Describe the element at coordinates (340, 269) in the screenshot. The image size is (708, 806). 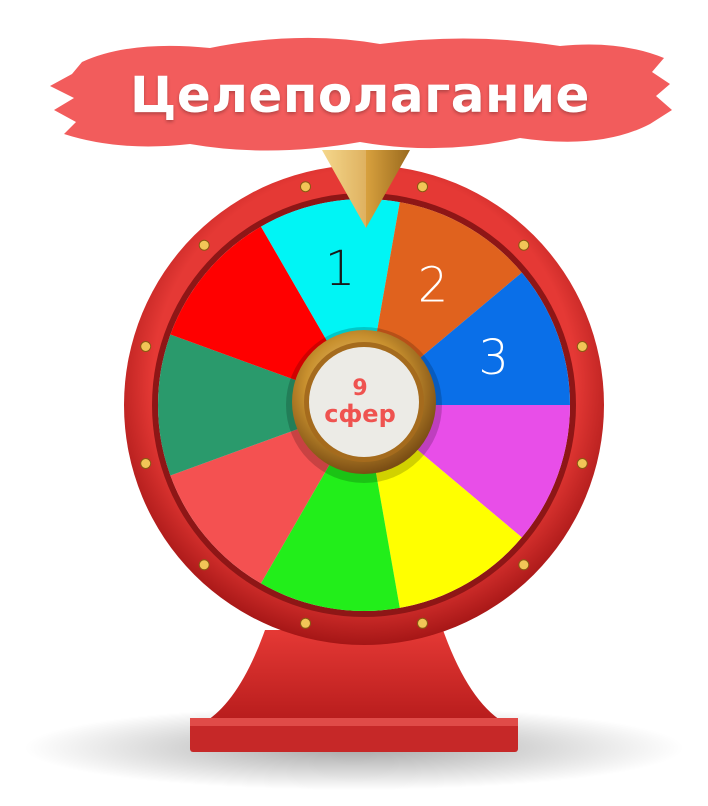
I see `segment-label-1: 1` at that location.